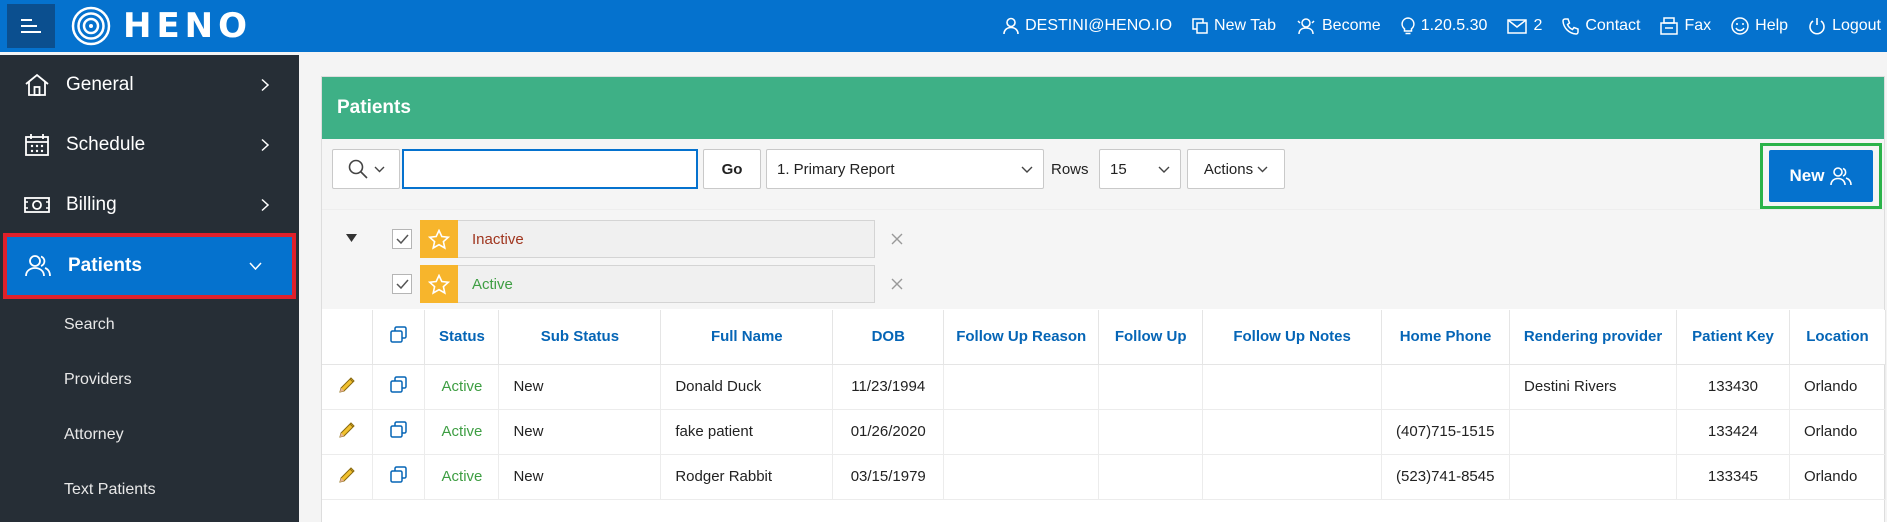  Describe the element at coordinates (492, 284) in the screenshot. I see `filter-text: Active` at that location.